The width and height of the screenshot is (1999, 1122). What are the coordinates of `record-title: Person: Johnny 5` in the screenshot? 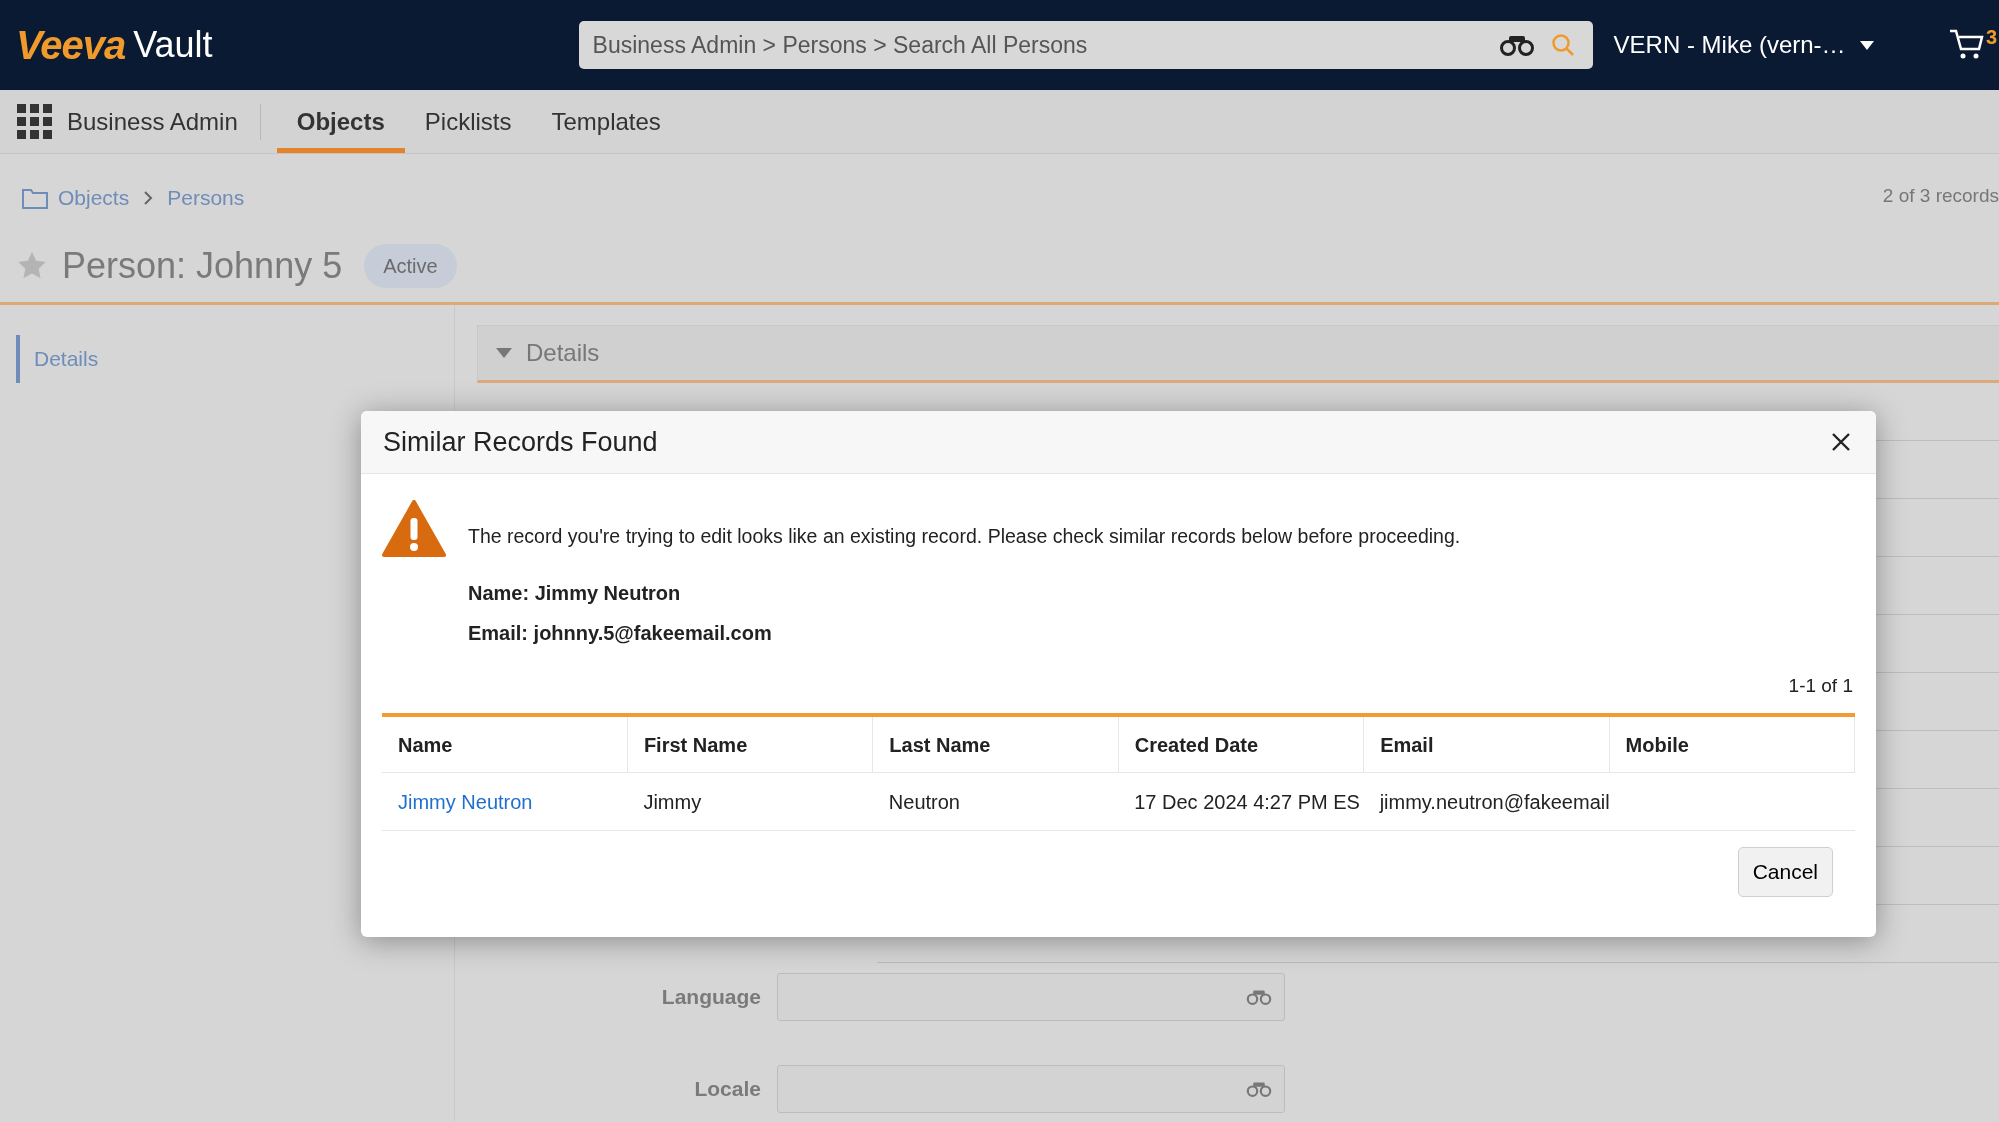 It's located at (202, 266).